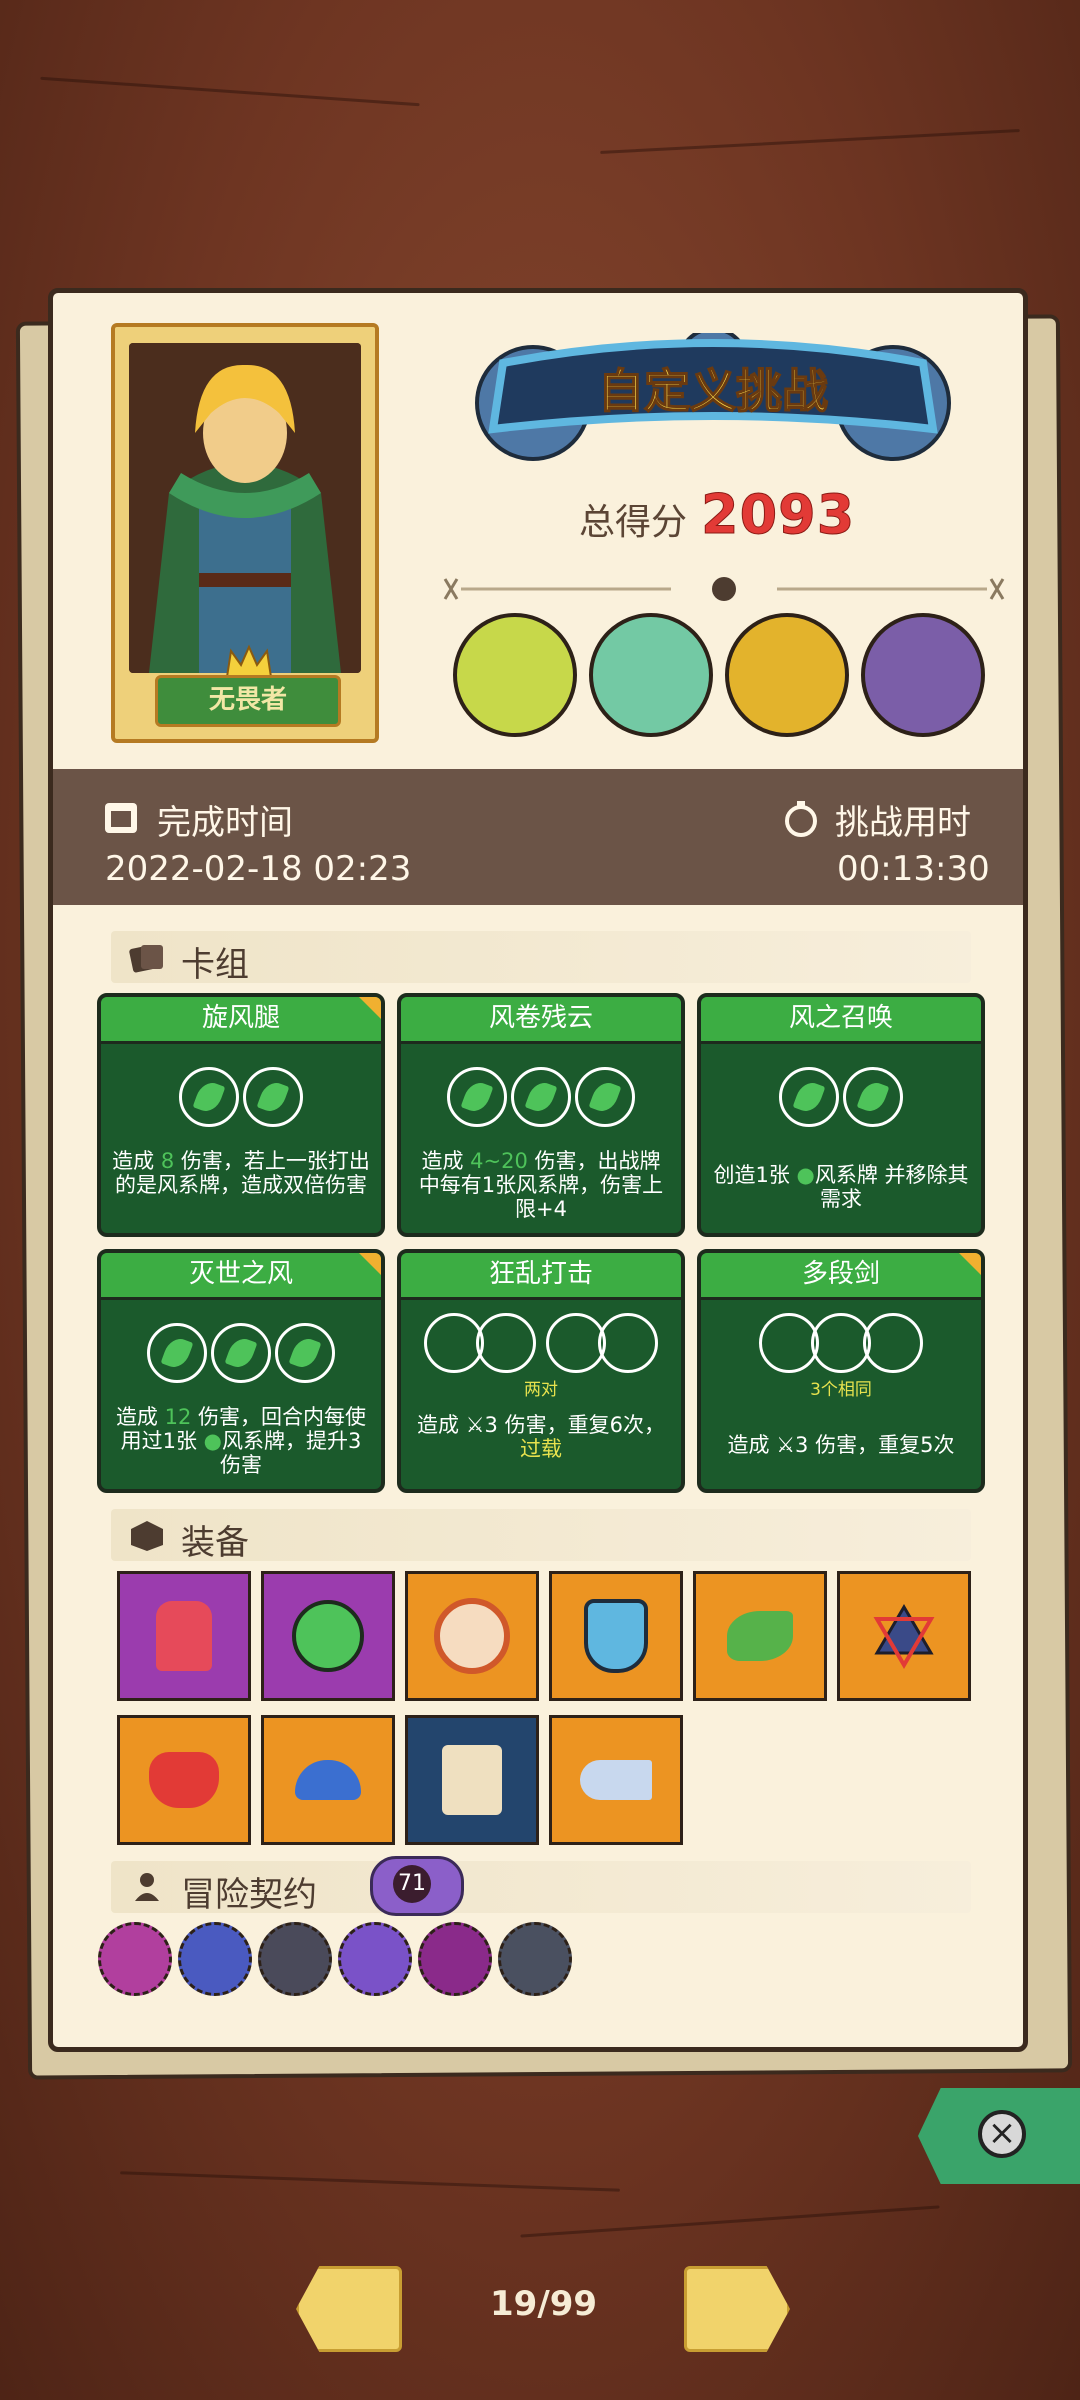 The width and height of the screenshot is (1080, 2400). I want to click on card-requirement: 两对, so click(541, 1390).